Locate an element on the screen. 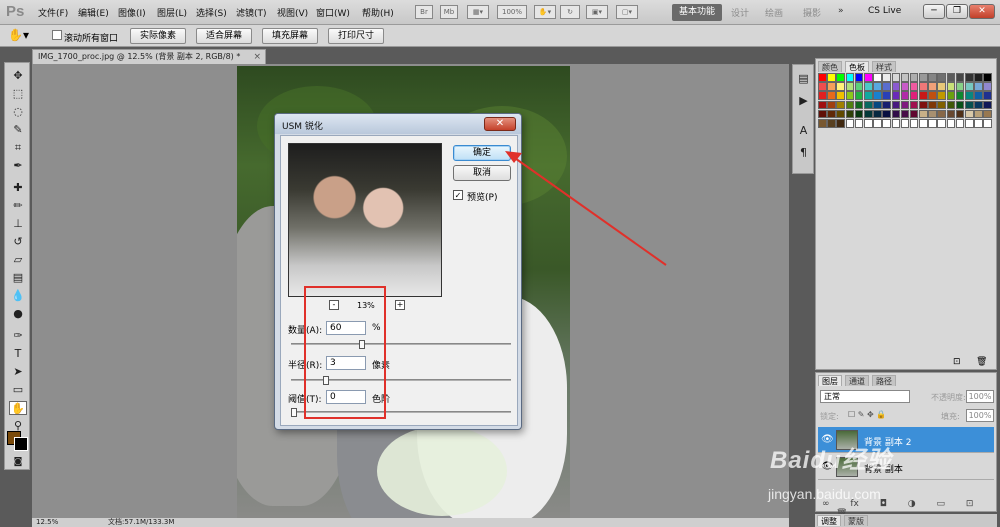  rotate-view-icon: ↻ is located at coordinates (570, 12).